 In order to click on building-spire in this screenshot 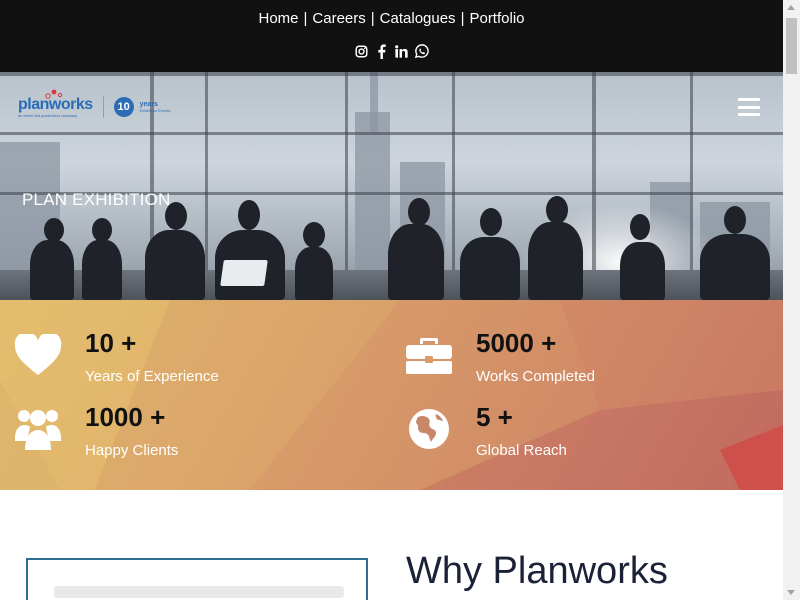, I will do `click(374, 102)`.